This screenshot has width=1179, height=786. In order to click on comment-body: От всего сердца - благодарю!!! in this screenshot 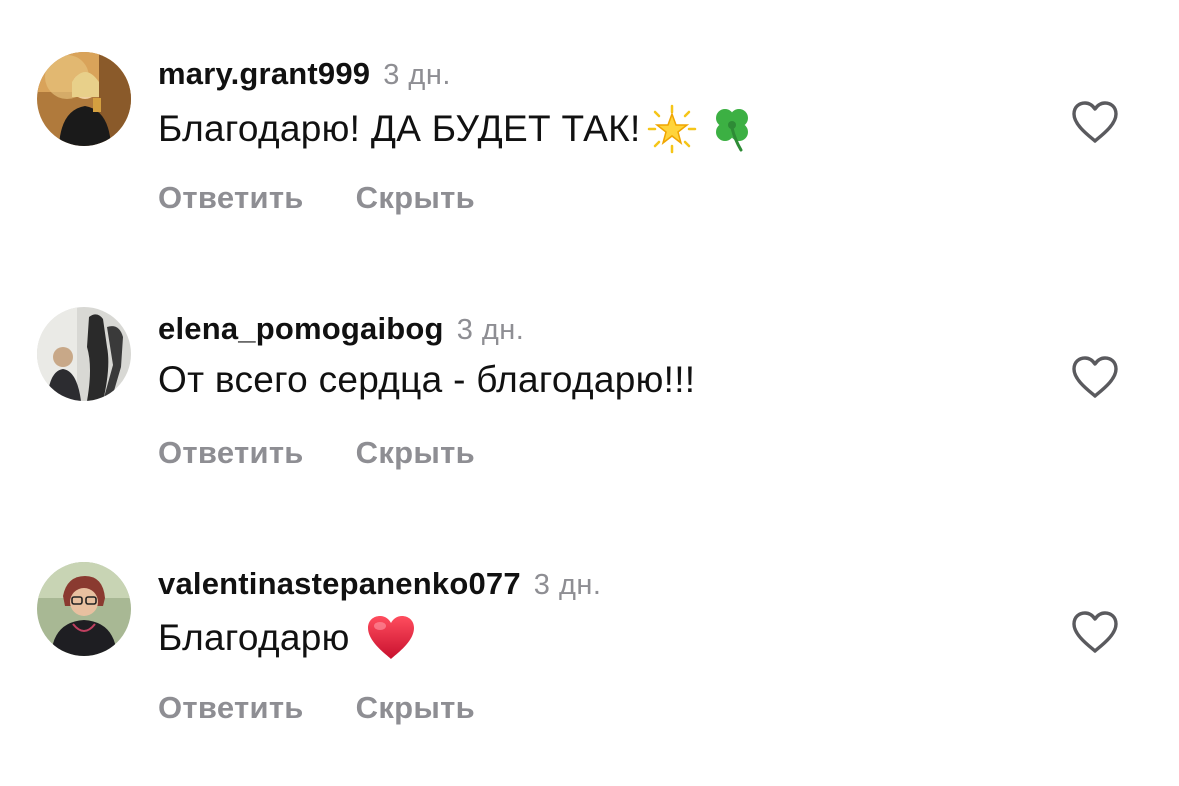, I will do `click(427, 379)`.